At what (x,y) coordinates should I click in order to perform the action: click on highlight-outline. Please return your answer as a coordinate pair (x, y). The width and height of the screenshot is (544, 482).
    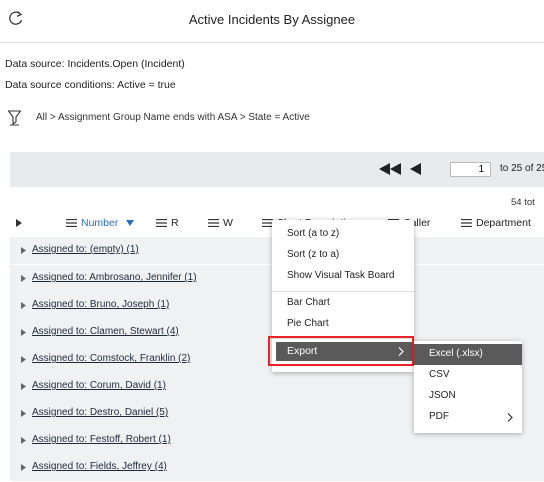
    Looking at the image, I should click on (341, 351).